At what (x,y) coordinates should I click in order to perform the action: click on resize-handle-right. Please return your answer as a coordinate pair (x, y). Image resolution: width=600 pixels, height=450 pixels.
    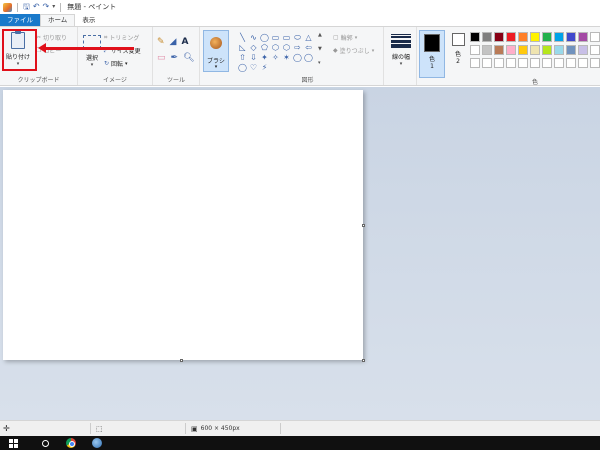
    Looking at the image, I should click on (363, 225).